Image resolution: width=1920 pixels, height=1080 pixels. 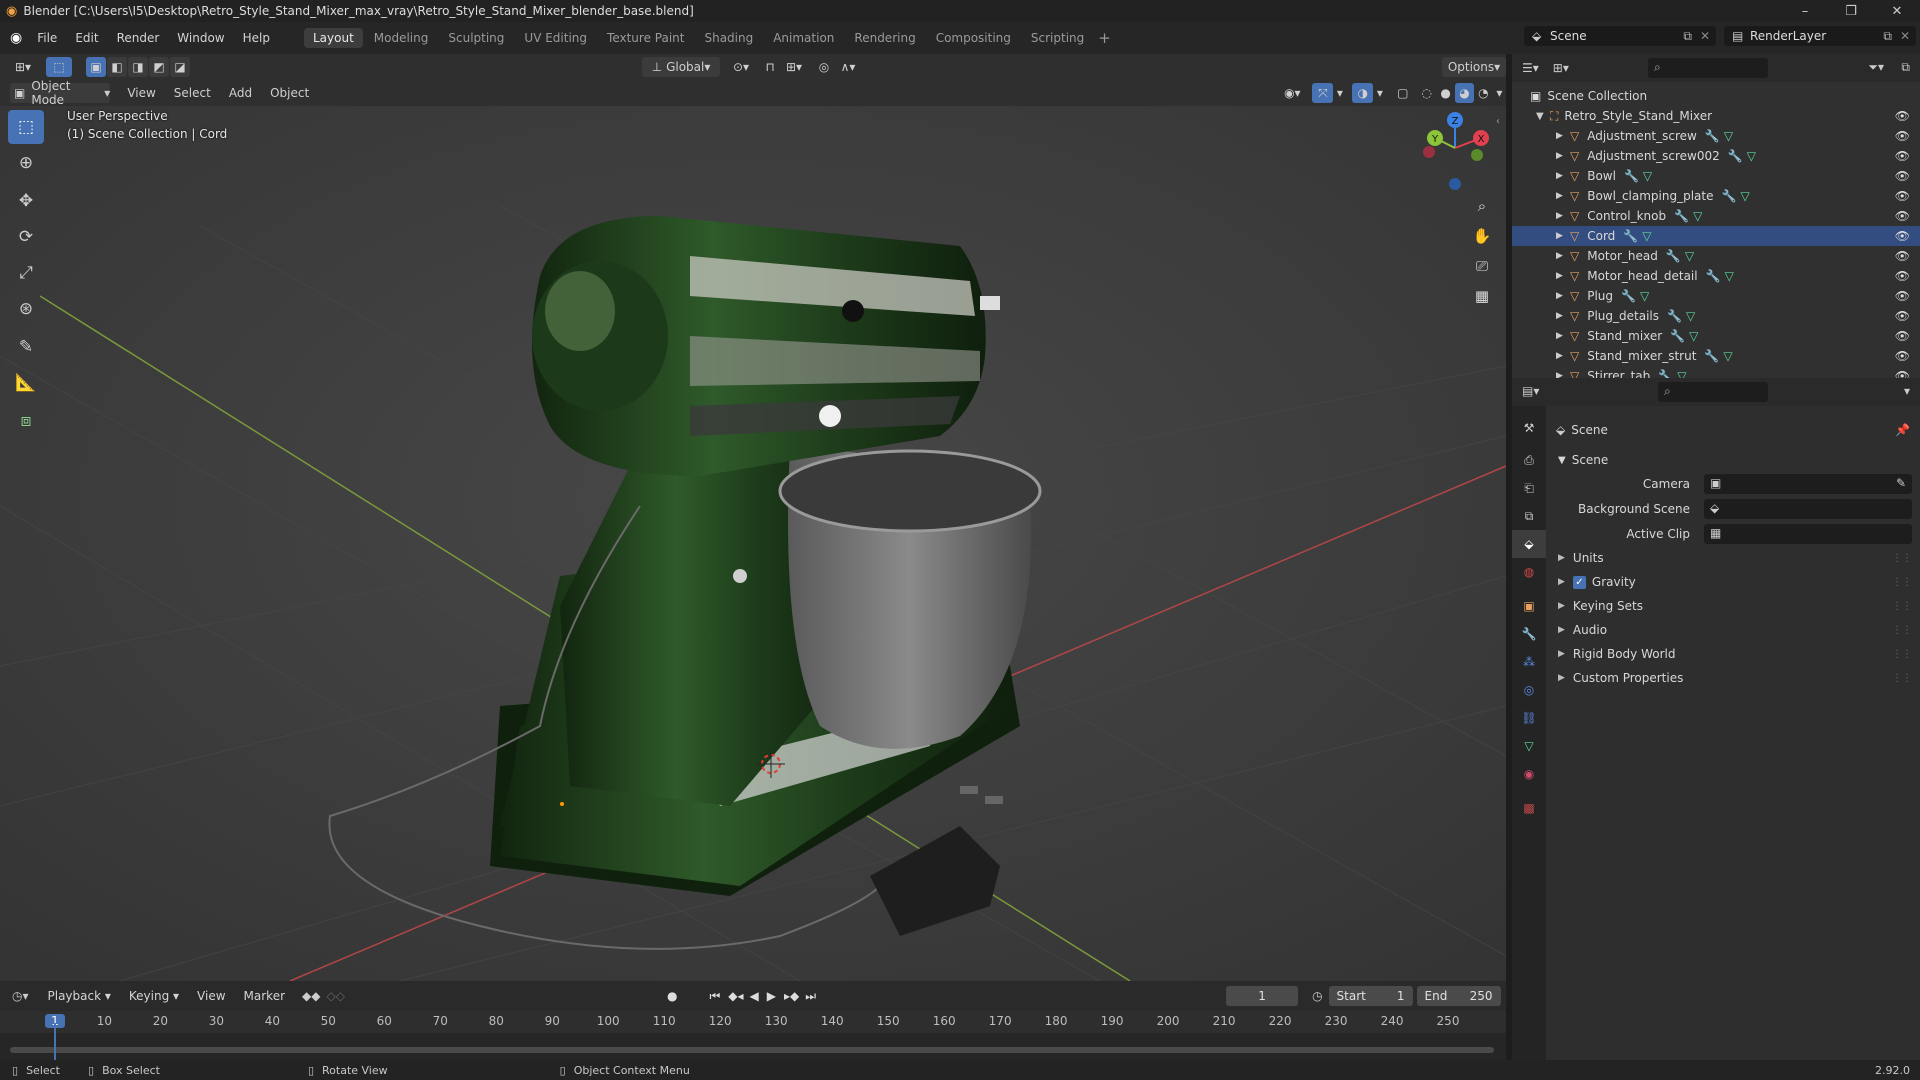 What do you see at coordinates (1426, 93) in the screenshot?
I see `shading-wireframe-icon: ◌` at bounding box center [1426, 93].